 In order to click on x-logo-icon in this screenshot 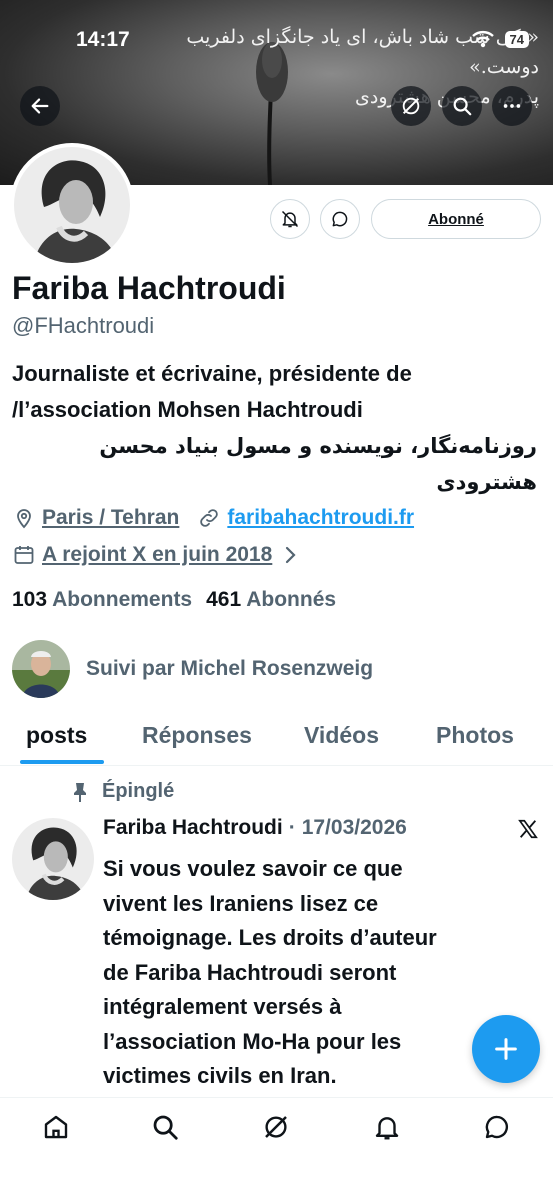, I will do `click(528, 829)`.